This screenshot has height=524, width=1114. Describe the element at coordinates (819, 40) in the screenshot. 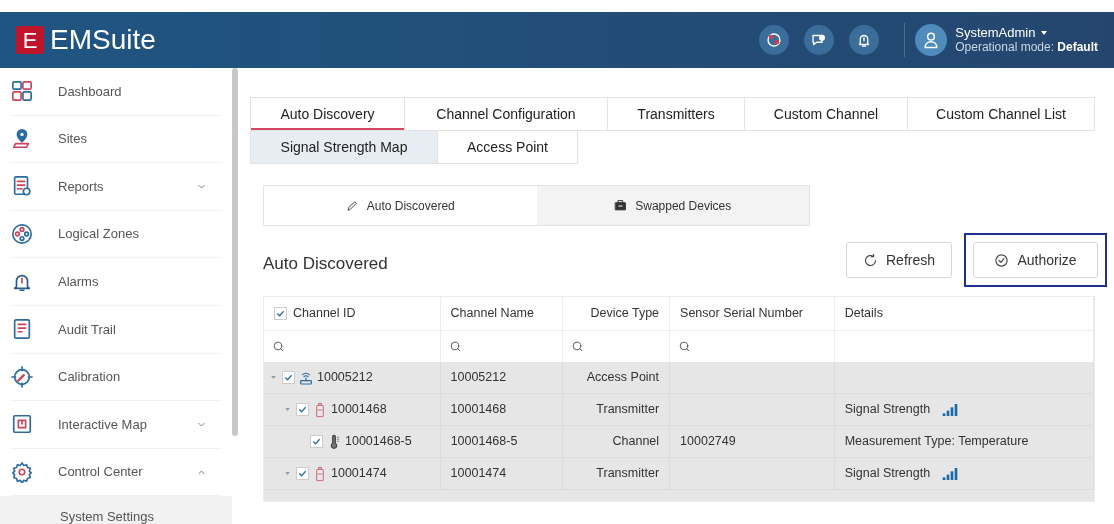

I see `chat-info-button` at that location.